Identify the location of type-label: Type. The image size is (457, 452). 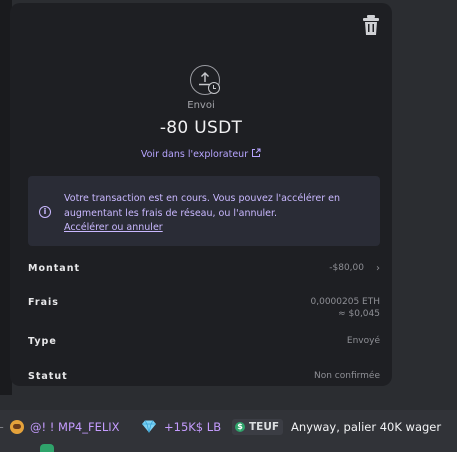
(42, 341).